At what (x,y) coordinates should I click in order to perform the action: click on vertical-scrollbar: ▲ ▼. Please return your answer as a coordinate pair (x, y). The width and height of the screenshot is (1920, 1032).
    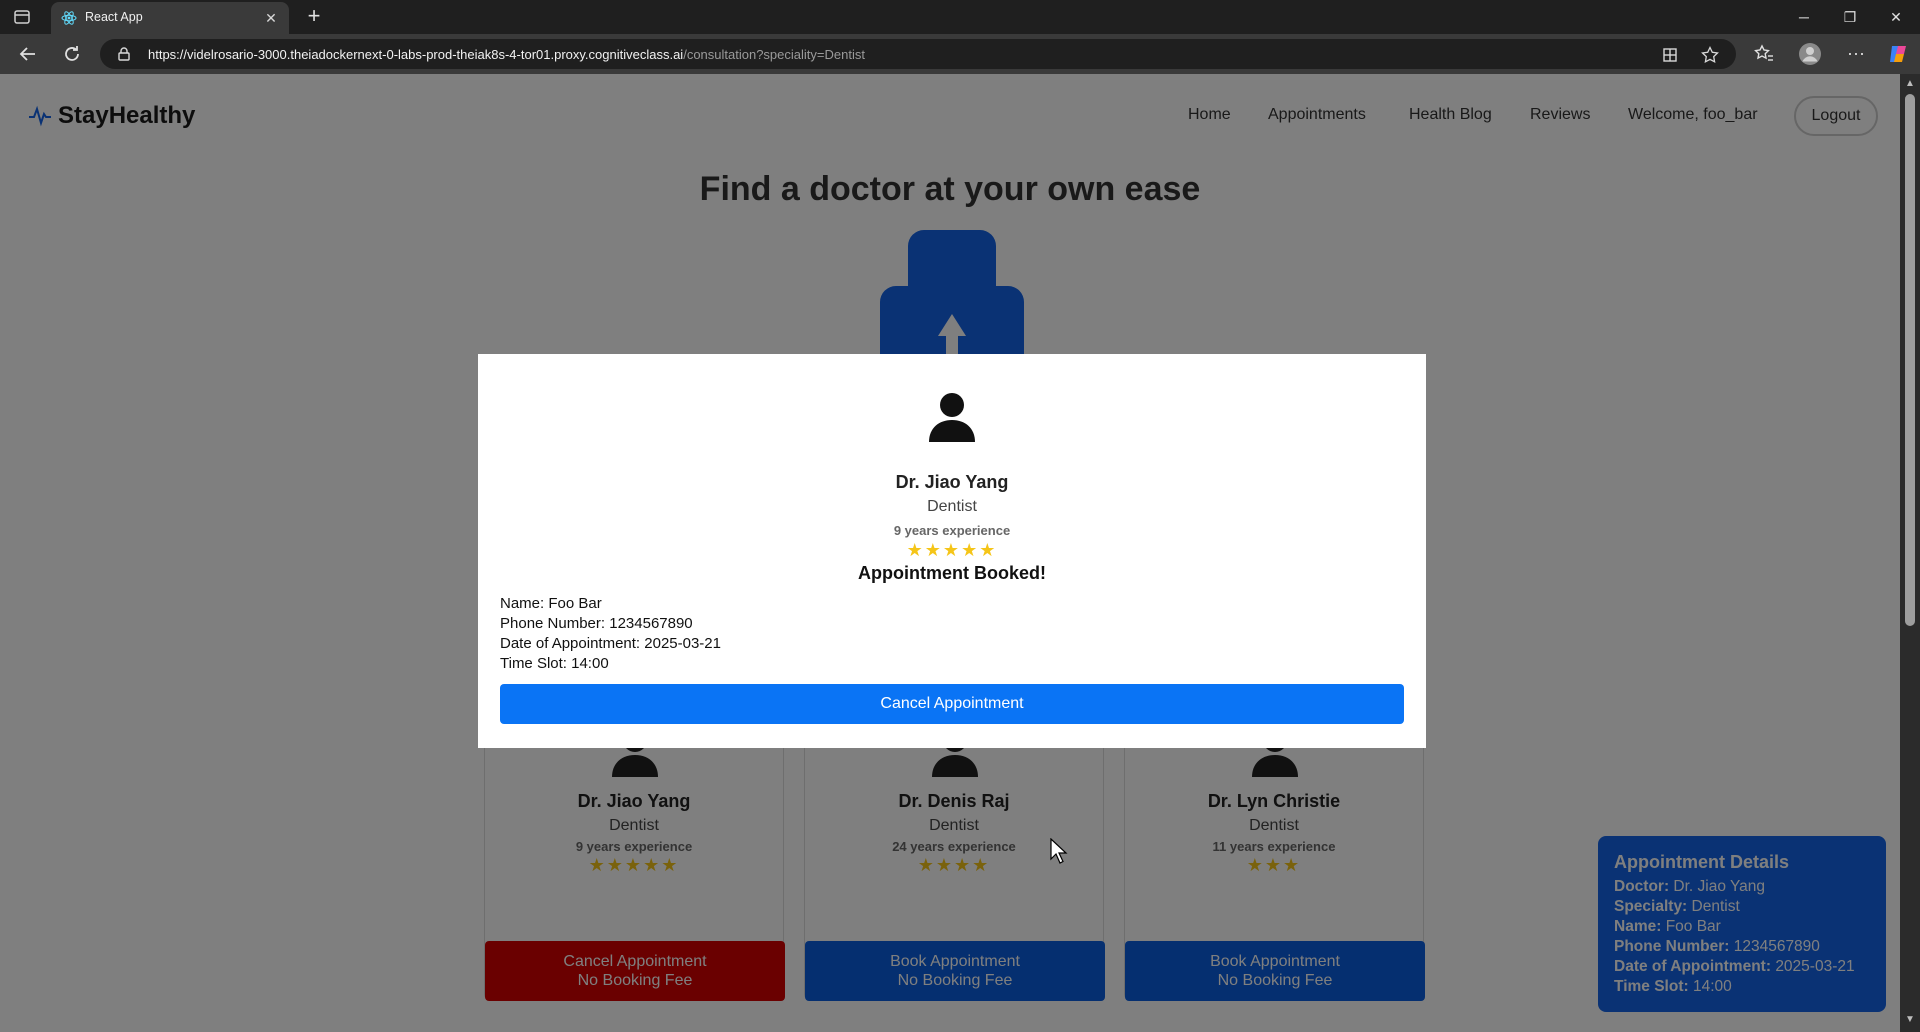
    Looking at the image, I should click on (1910, 553).